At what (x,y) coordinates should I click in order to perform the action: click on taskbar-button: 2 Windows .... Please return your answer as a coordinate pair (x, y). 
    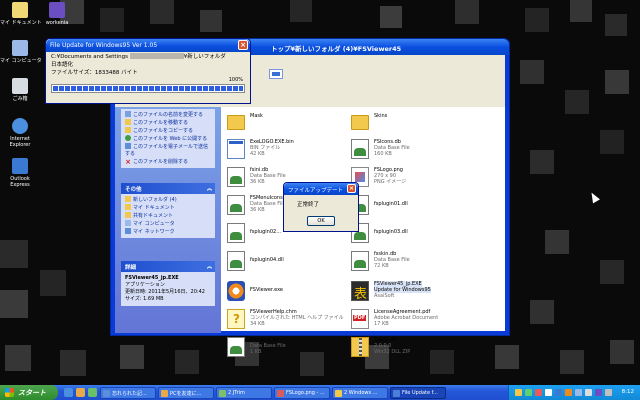
    Looking at the image, I should click on (360, 393).